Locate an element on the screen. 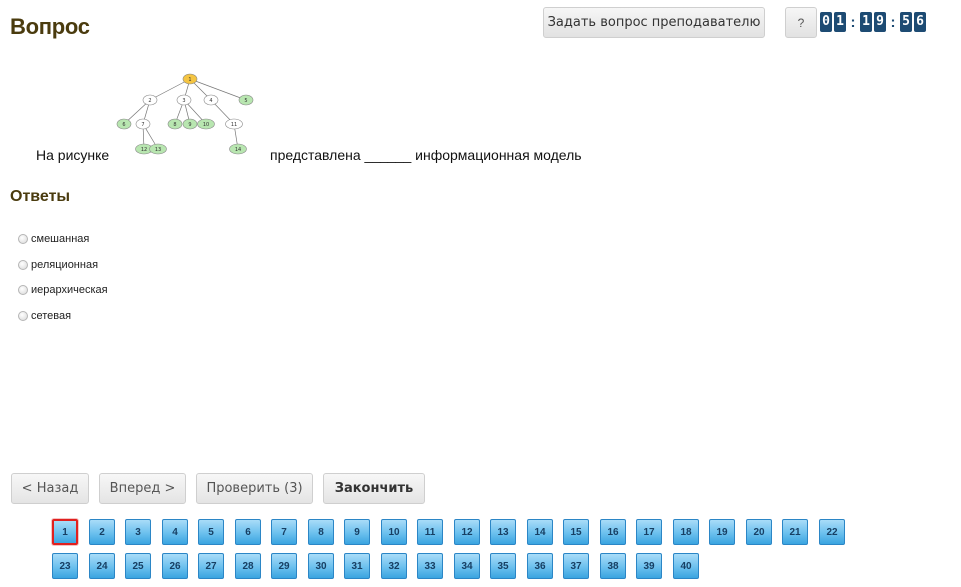 This screenshot has height=587, width=961. question-nav-button: 5 is located at coordinates (211, 532).